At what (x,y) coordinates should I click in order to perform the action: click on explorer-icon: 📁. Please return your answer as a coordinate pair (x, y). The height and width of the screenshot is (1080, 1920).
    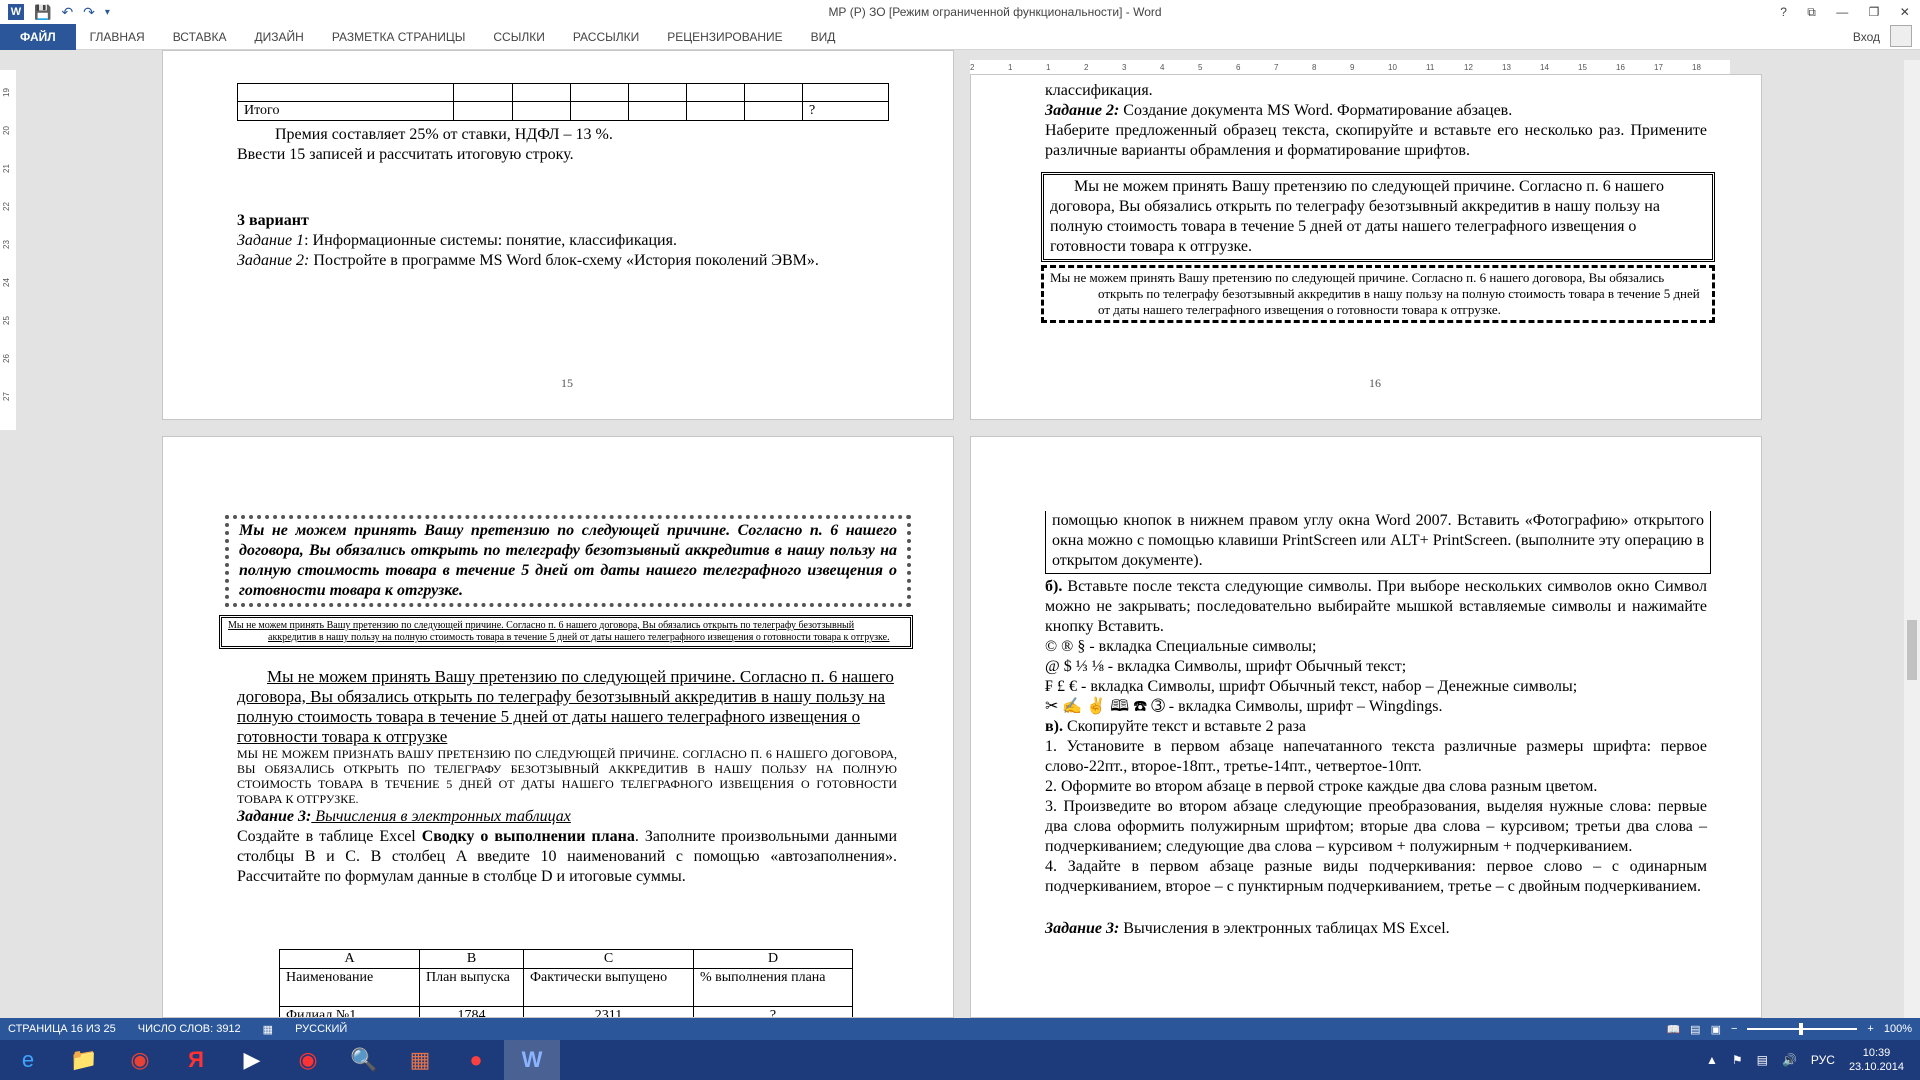
    Looking at the image, I should click on (84, 1060).